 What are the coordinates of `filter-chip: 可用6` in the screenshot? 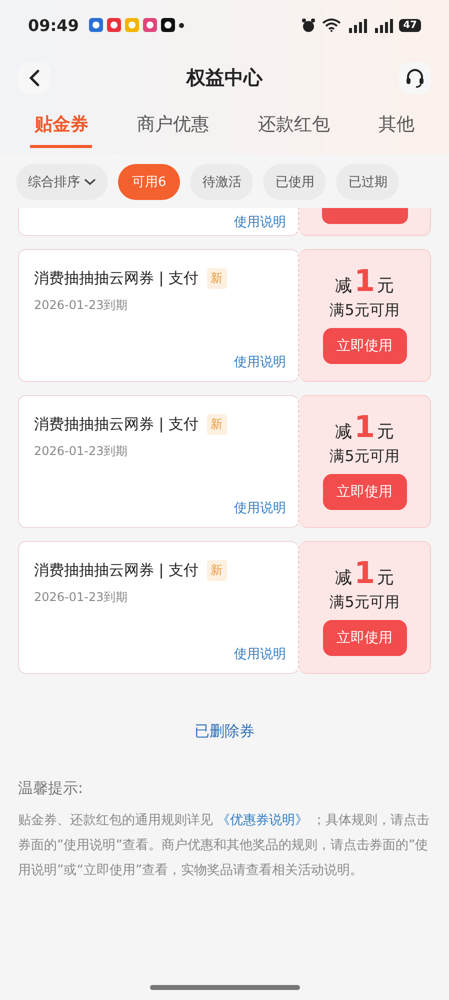 It's located at (149, 182).